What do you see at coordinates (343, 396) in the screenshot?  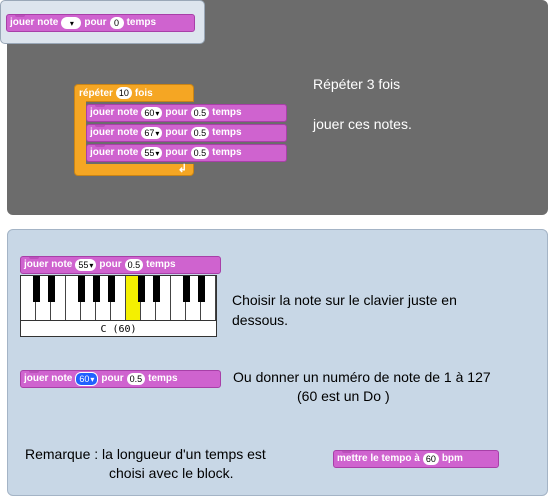 I see `number-hint: (60 est un Do )` at bounding box center [343, 396].